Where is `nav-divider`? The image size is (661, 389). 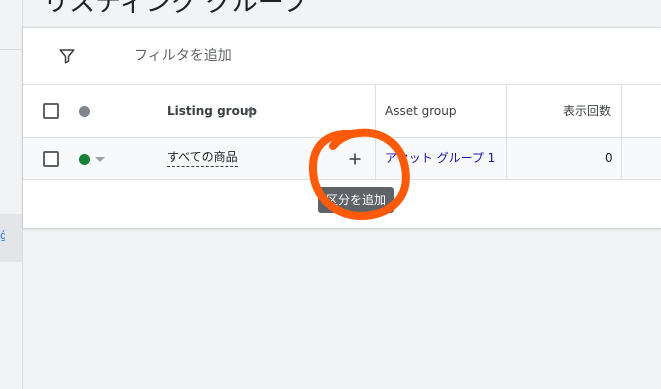 nav-divider is located at coordinates (11, 49).